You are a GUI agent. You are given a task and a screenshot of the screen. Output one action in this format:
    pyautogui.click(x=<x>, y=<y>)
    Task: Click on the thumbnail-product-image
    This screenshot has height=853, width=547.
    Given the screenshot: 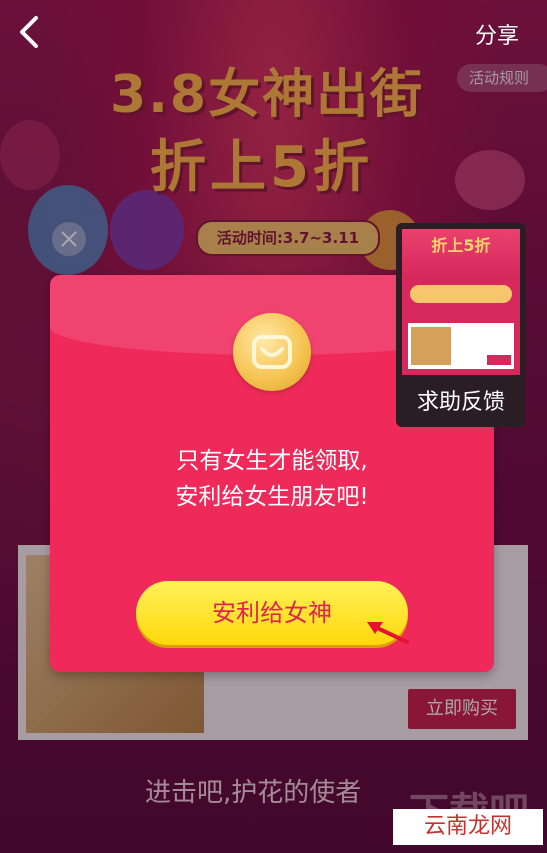 What is the action you would take?
    pyautogui.click(x=431, y=346)
    